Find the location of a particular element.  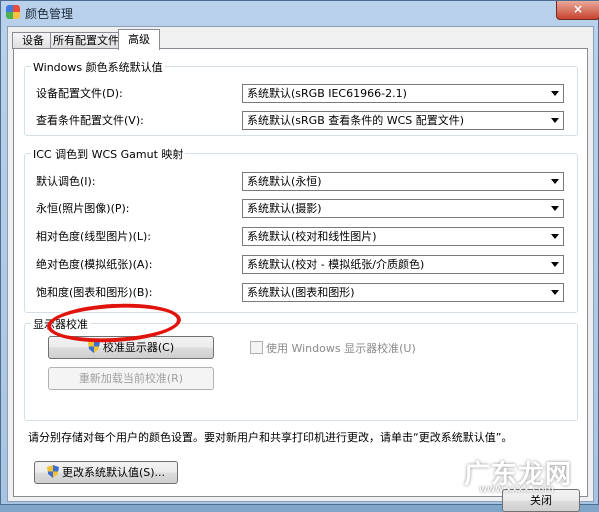

device-profile-value: 系统默认(sRGB IEC61966-2.1) is located at coordinates (327, 93).